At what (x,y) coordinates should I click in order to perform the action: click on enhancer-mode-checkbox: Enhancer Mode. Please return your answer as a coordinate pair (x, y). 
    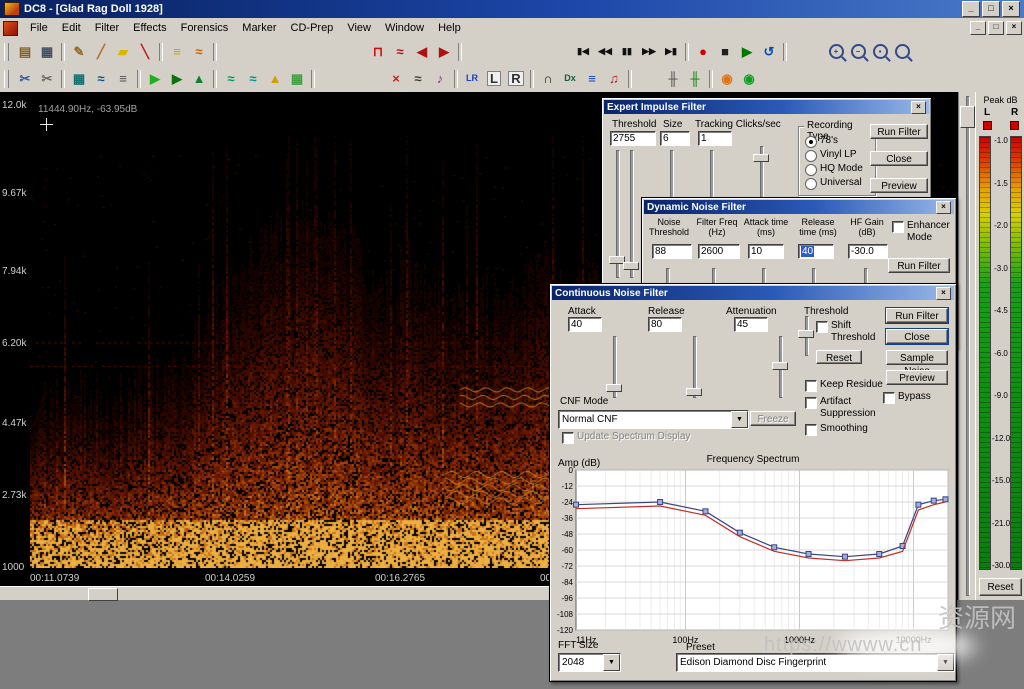
    Looking at the image, I should click on (921, 231).